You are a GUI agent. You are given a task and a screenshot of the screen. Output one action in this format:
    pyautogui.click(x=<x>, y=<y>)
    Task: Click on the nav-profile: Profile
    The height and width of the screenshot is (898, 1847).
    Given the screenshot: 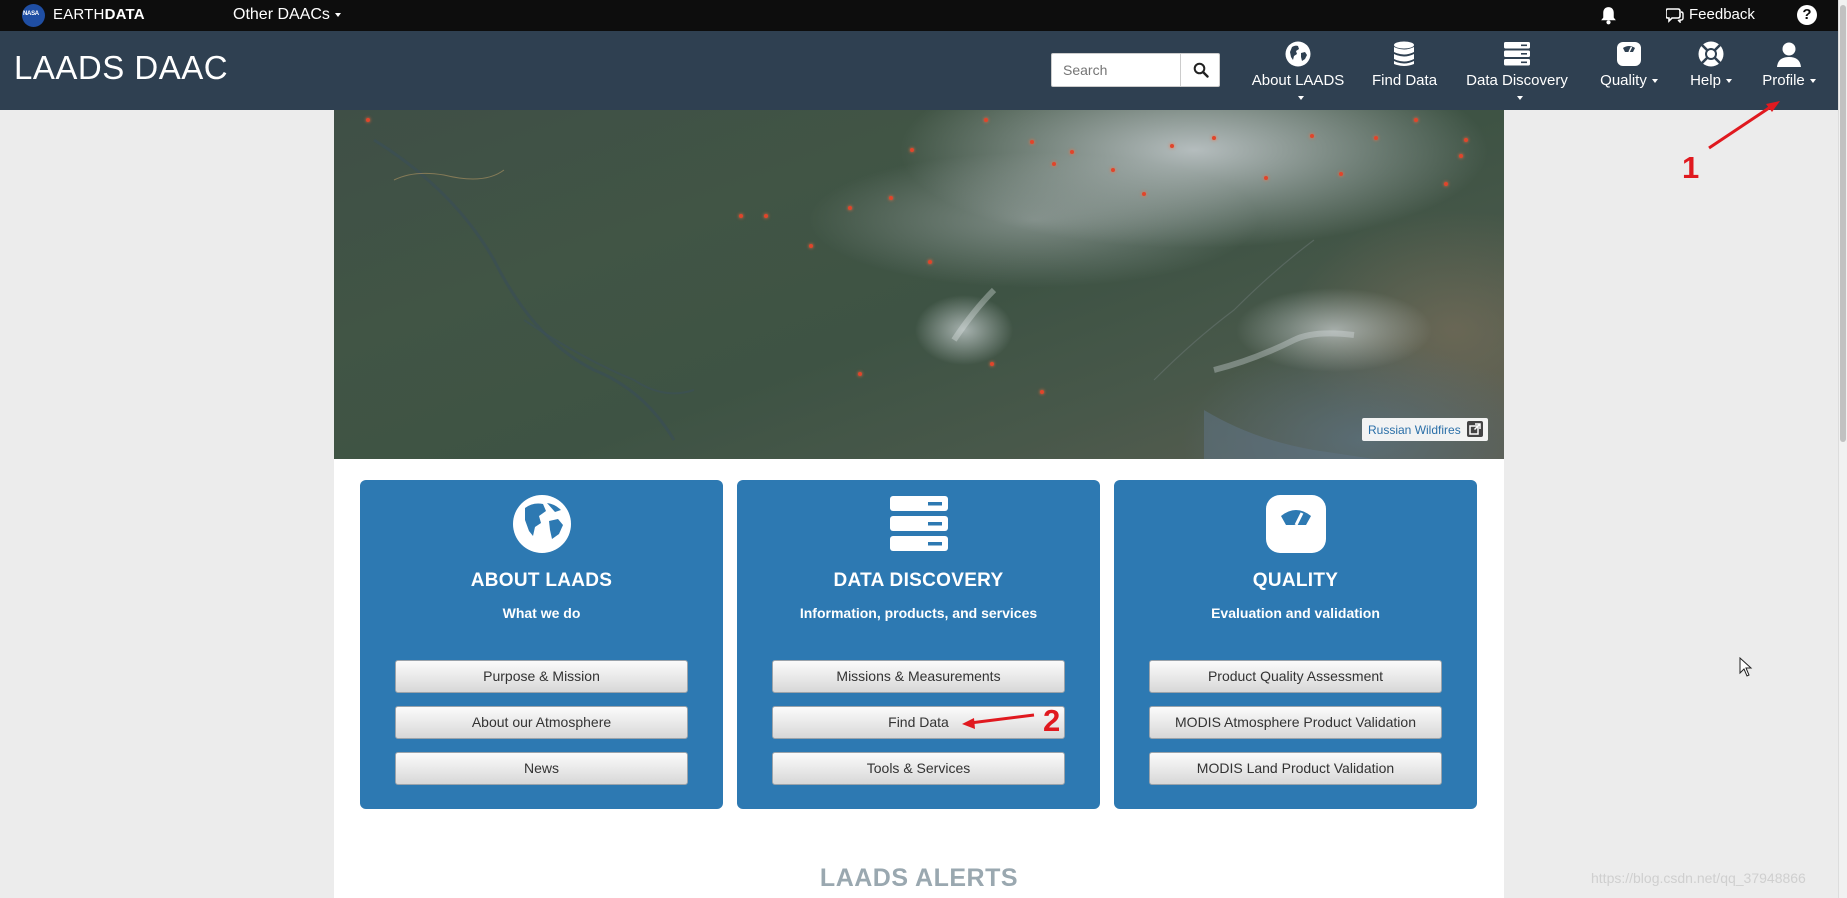 What is the action you would take?
    pyautogui.click(x=1789, y=71)
    